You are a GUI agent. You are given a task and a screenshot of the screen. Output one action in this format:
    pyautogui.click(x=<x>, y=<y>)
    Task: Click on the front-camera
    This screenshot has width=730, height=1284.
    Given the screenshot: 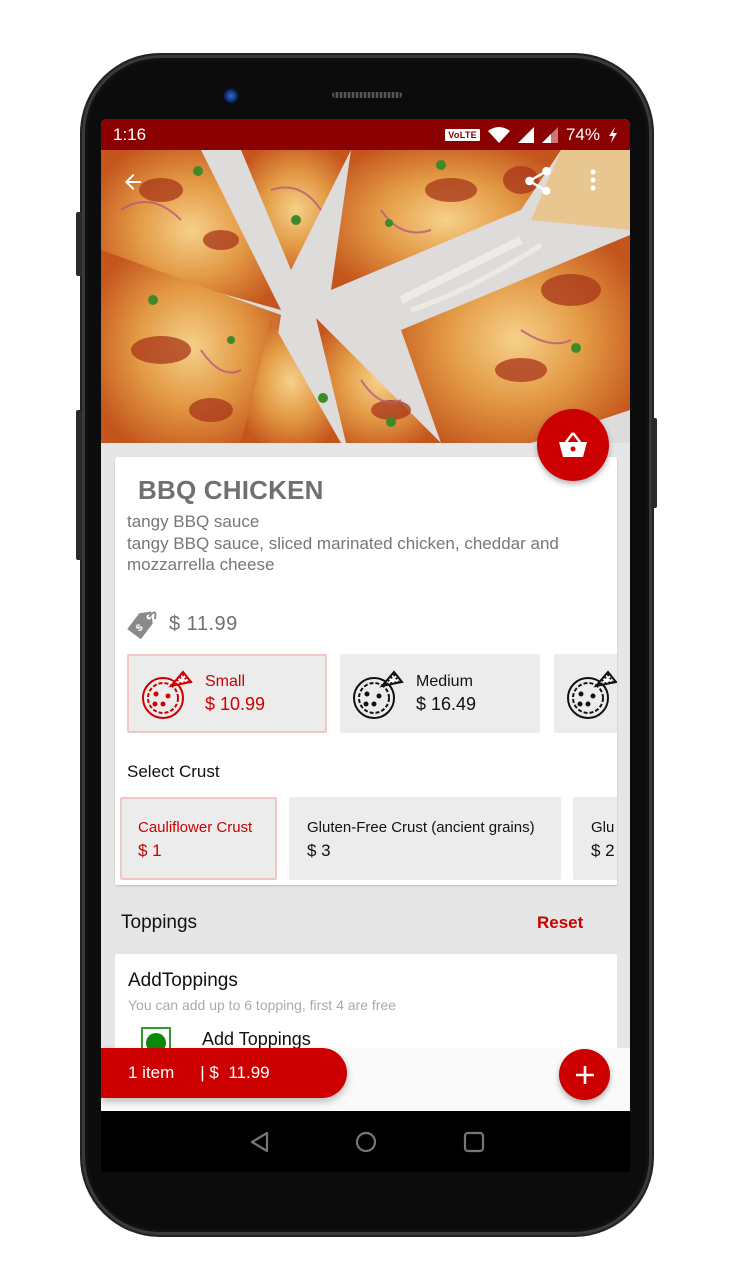 What is the action you would take?
    pyautogui.click(x=231, y=95)
    